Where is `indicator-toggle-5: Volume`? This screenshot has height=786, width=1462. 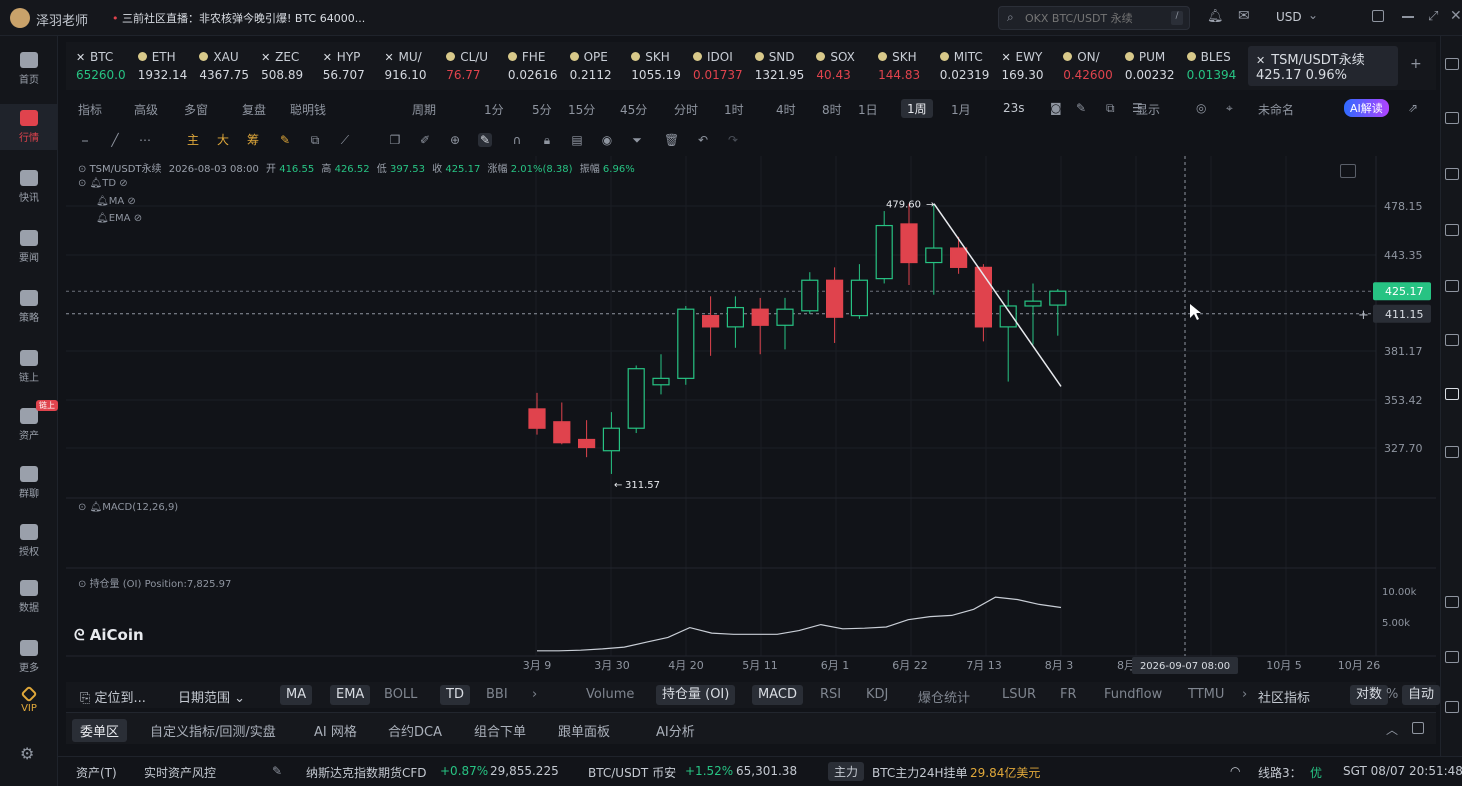 indicator-toggle-5: Volume is located at coordinates (610, 694).